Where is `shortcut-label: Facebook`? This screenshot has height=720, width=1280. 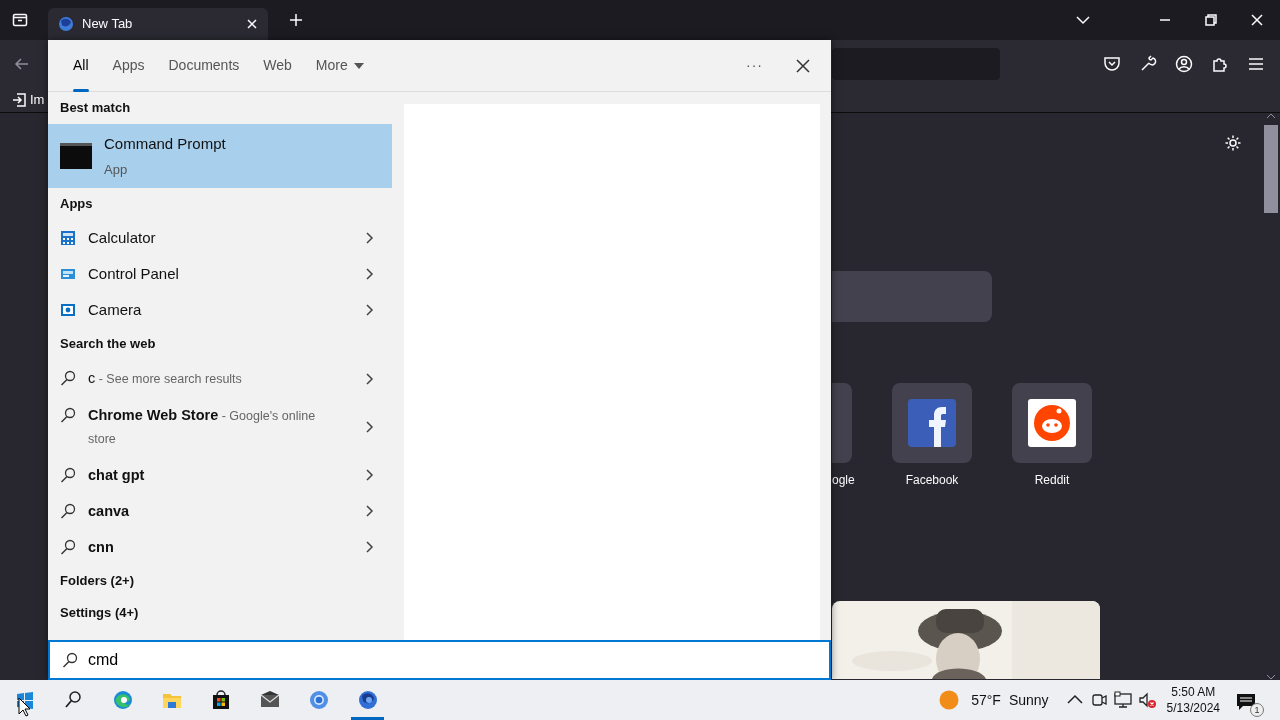
shortcut-label: Facebook is located at coordinates (932, 480).